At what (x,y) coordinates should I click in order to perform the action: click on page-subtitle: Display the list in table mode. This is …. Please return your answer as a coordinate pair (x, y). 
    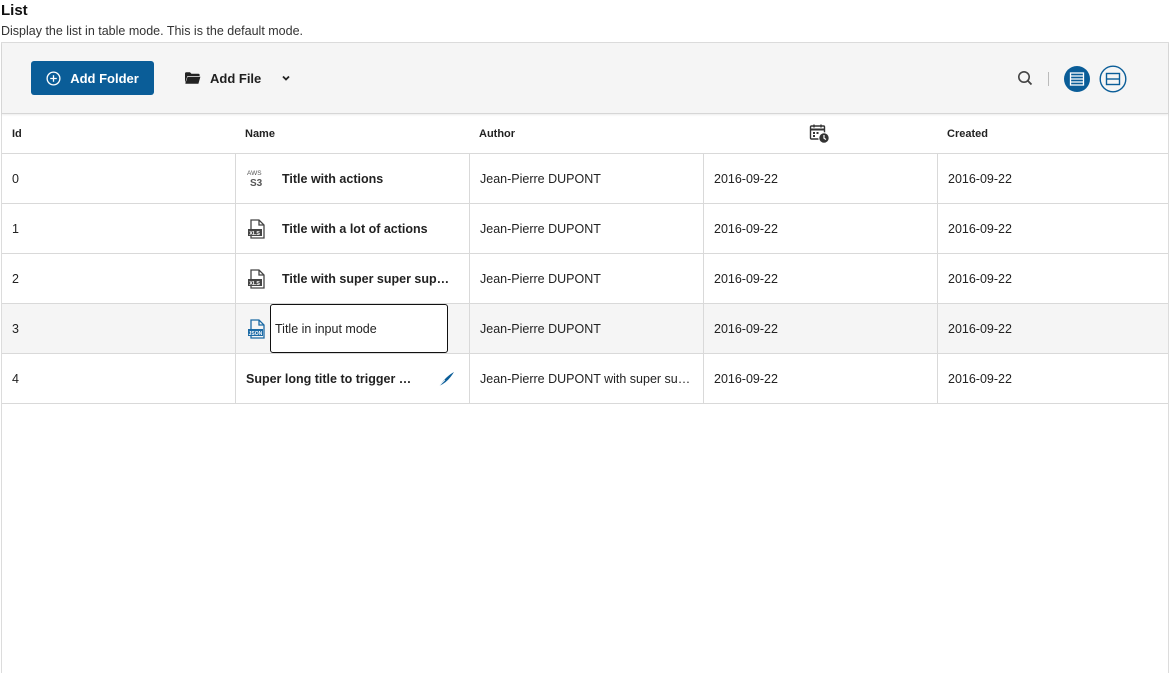
    Looking at the image, I should click on (152, 31).